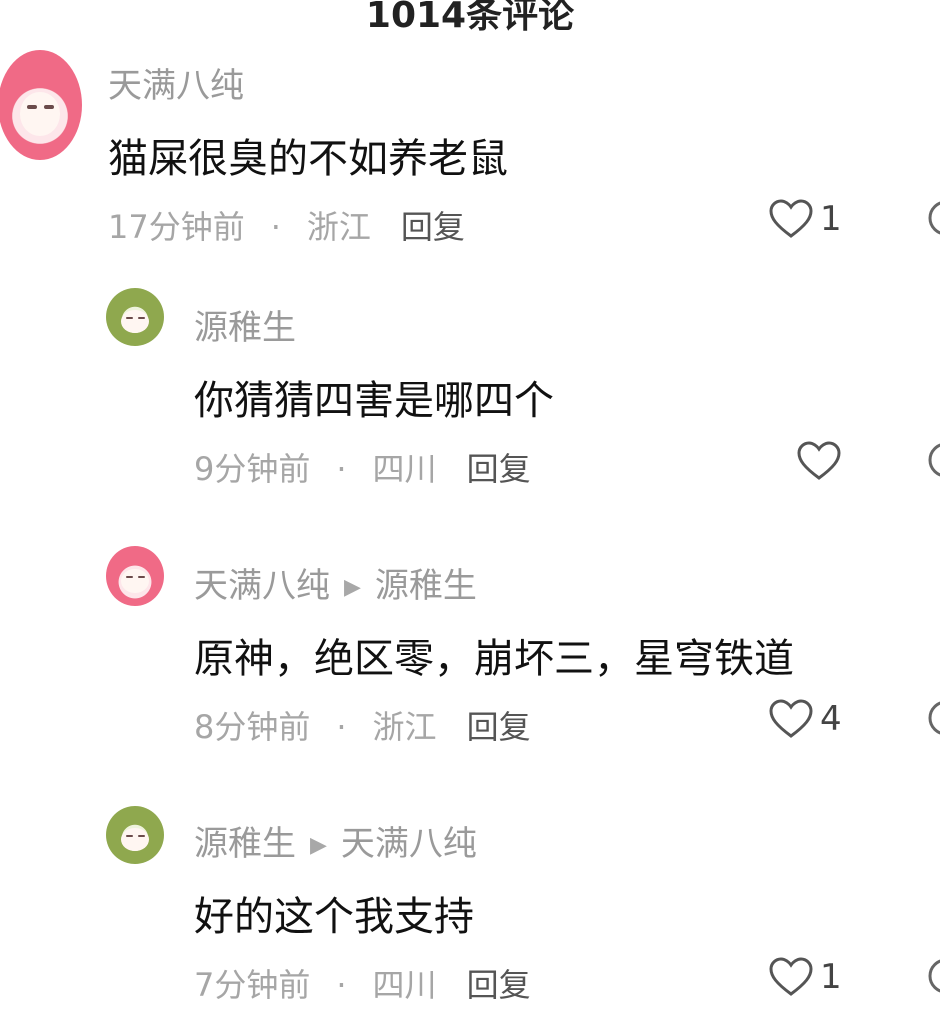  Describe the element at coordinates (252, 727) in the screenshot. I see `comment-time: 8分钟前` at that location.